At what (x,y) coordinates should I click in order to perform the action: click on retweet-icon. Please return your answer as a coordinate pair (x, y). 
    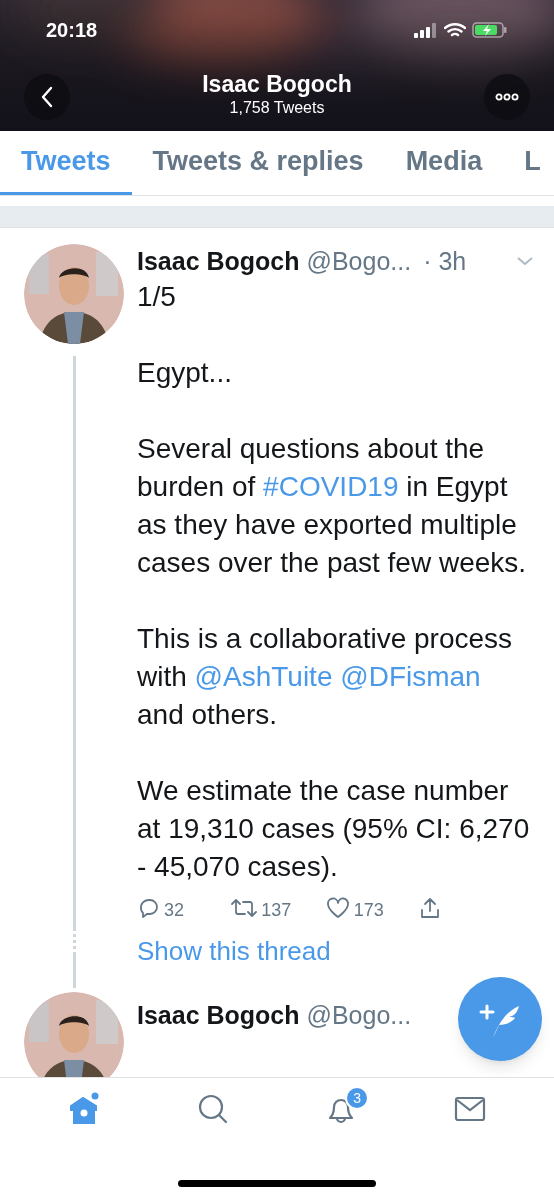
    Looking at the image, I should click on (244, 908).